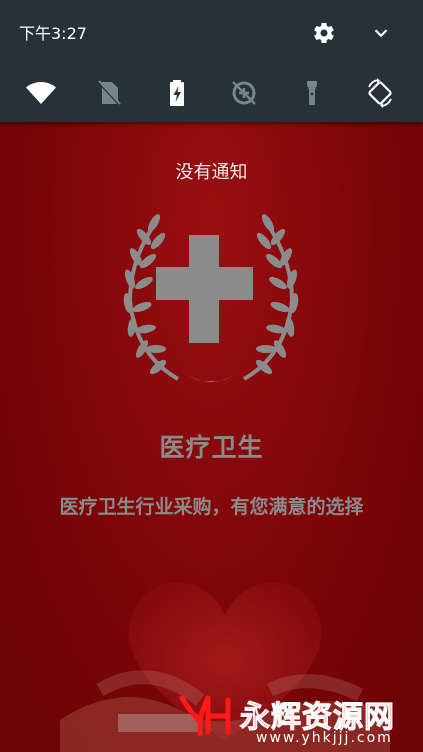 This screenshot has height=752, width=423. I want to click on wifi-icon, so click(41, 93).